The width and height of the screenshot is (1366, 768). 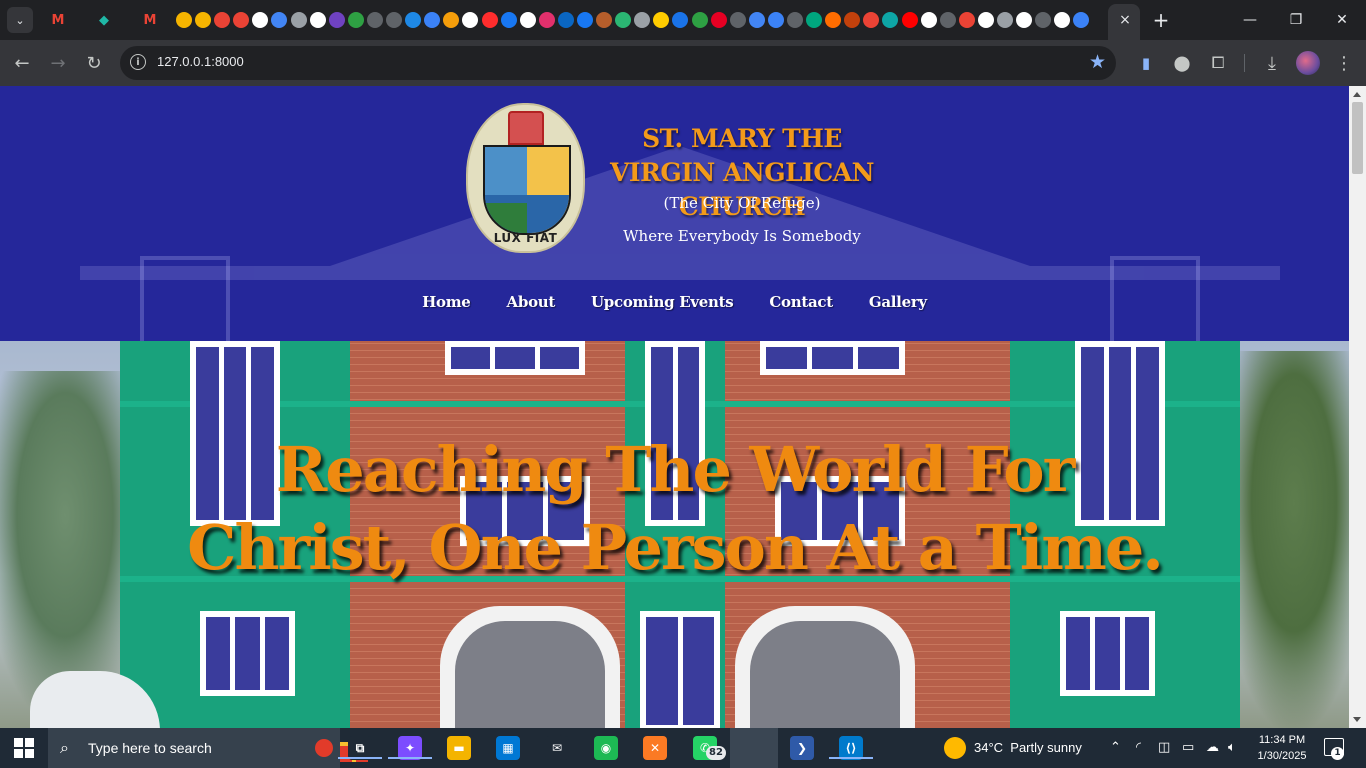 What do you see at coordinates (1296, 20) in the screenshot?
I see `restore-button: ❐` at bounding box center [1296, 20].